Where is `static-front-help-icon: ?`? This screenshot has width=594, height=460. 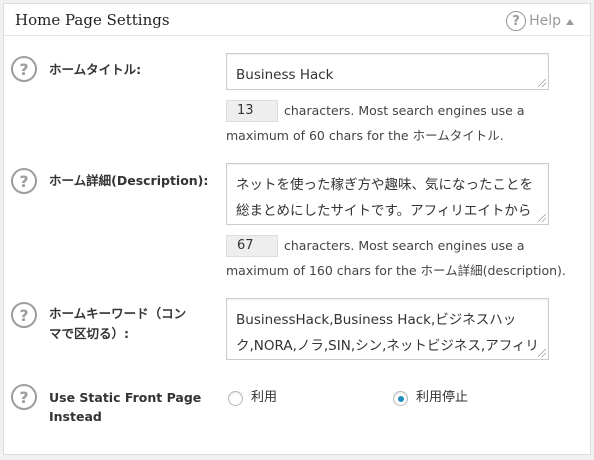 static-front-help-icon: ? is located at coordinates (24, 397).